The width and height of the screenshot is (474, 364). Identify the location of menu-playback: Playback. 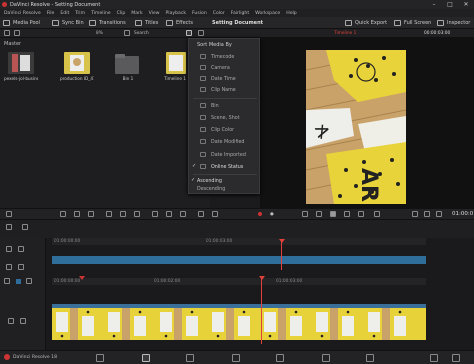
(176, 13).